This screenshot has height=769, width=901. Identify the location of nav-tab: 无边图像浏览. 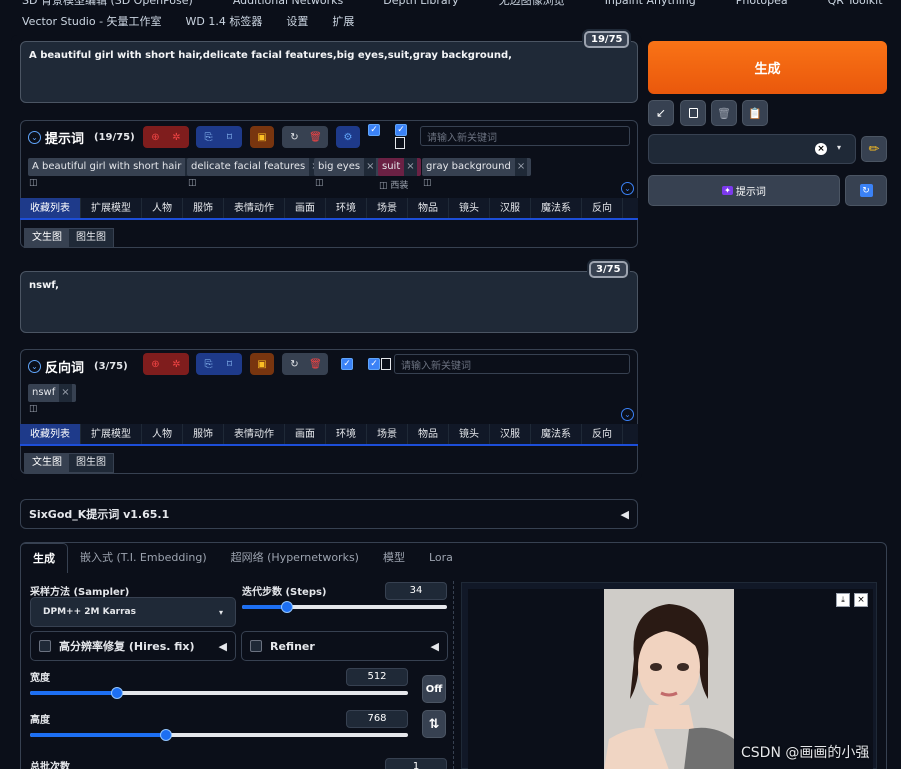
(532, 3).